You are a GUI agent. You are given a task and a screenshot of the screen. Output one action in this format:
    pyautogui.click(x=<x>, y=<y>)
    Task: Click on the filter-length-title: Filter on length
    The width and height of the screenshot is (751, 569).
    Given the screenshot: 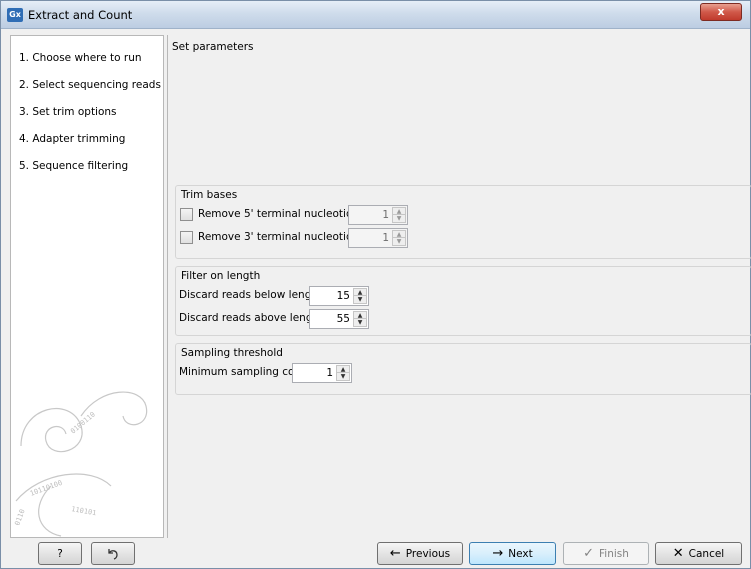 What is the action you would take?
    pyautogui.click(x=221, y=276)
    